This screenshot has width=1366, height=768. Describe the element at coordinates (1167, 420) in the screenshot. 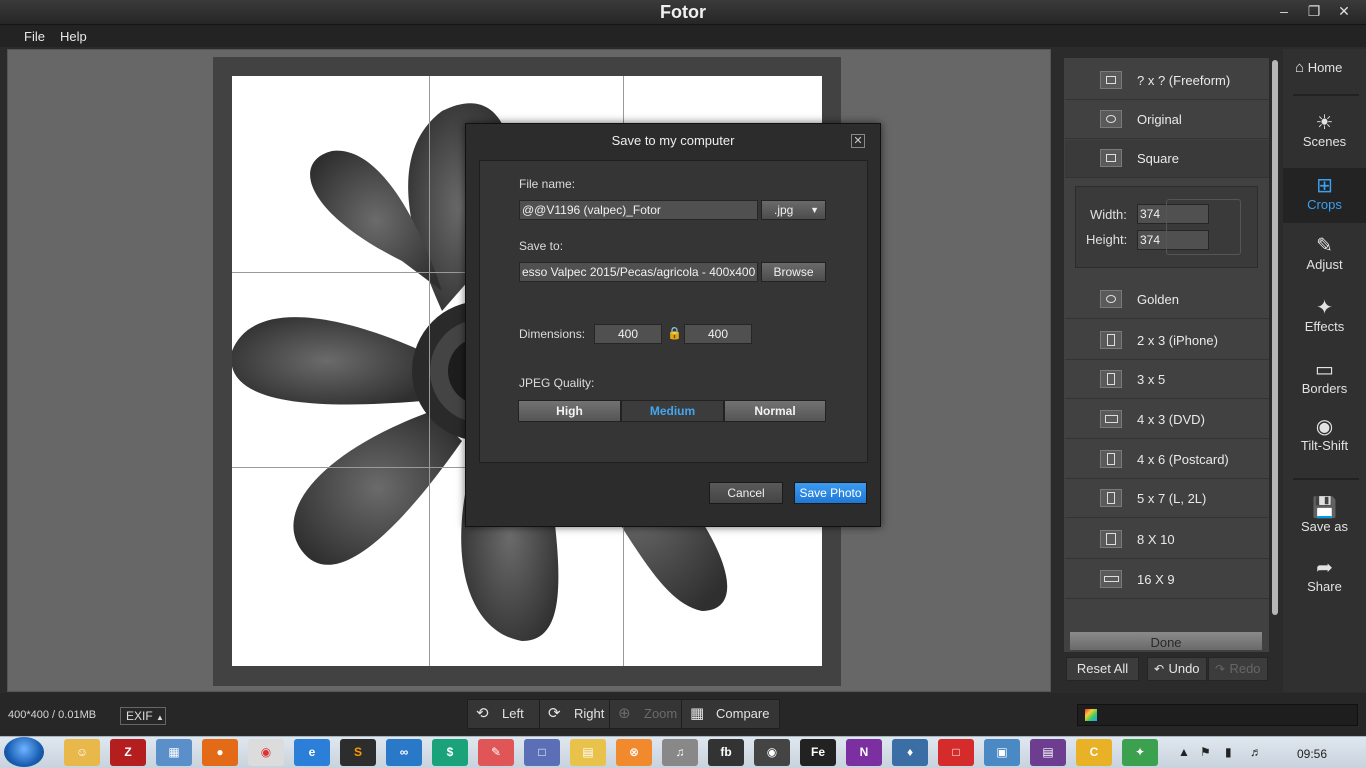

I see `crop-preset-4x3: 4 x 3 (DVD)` at that location.